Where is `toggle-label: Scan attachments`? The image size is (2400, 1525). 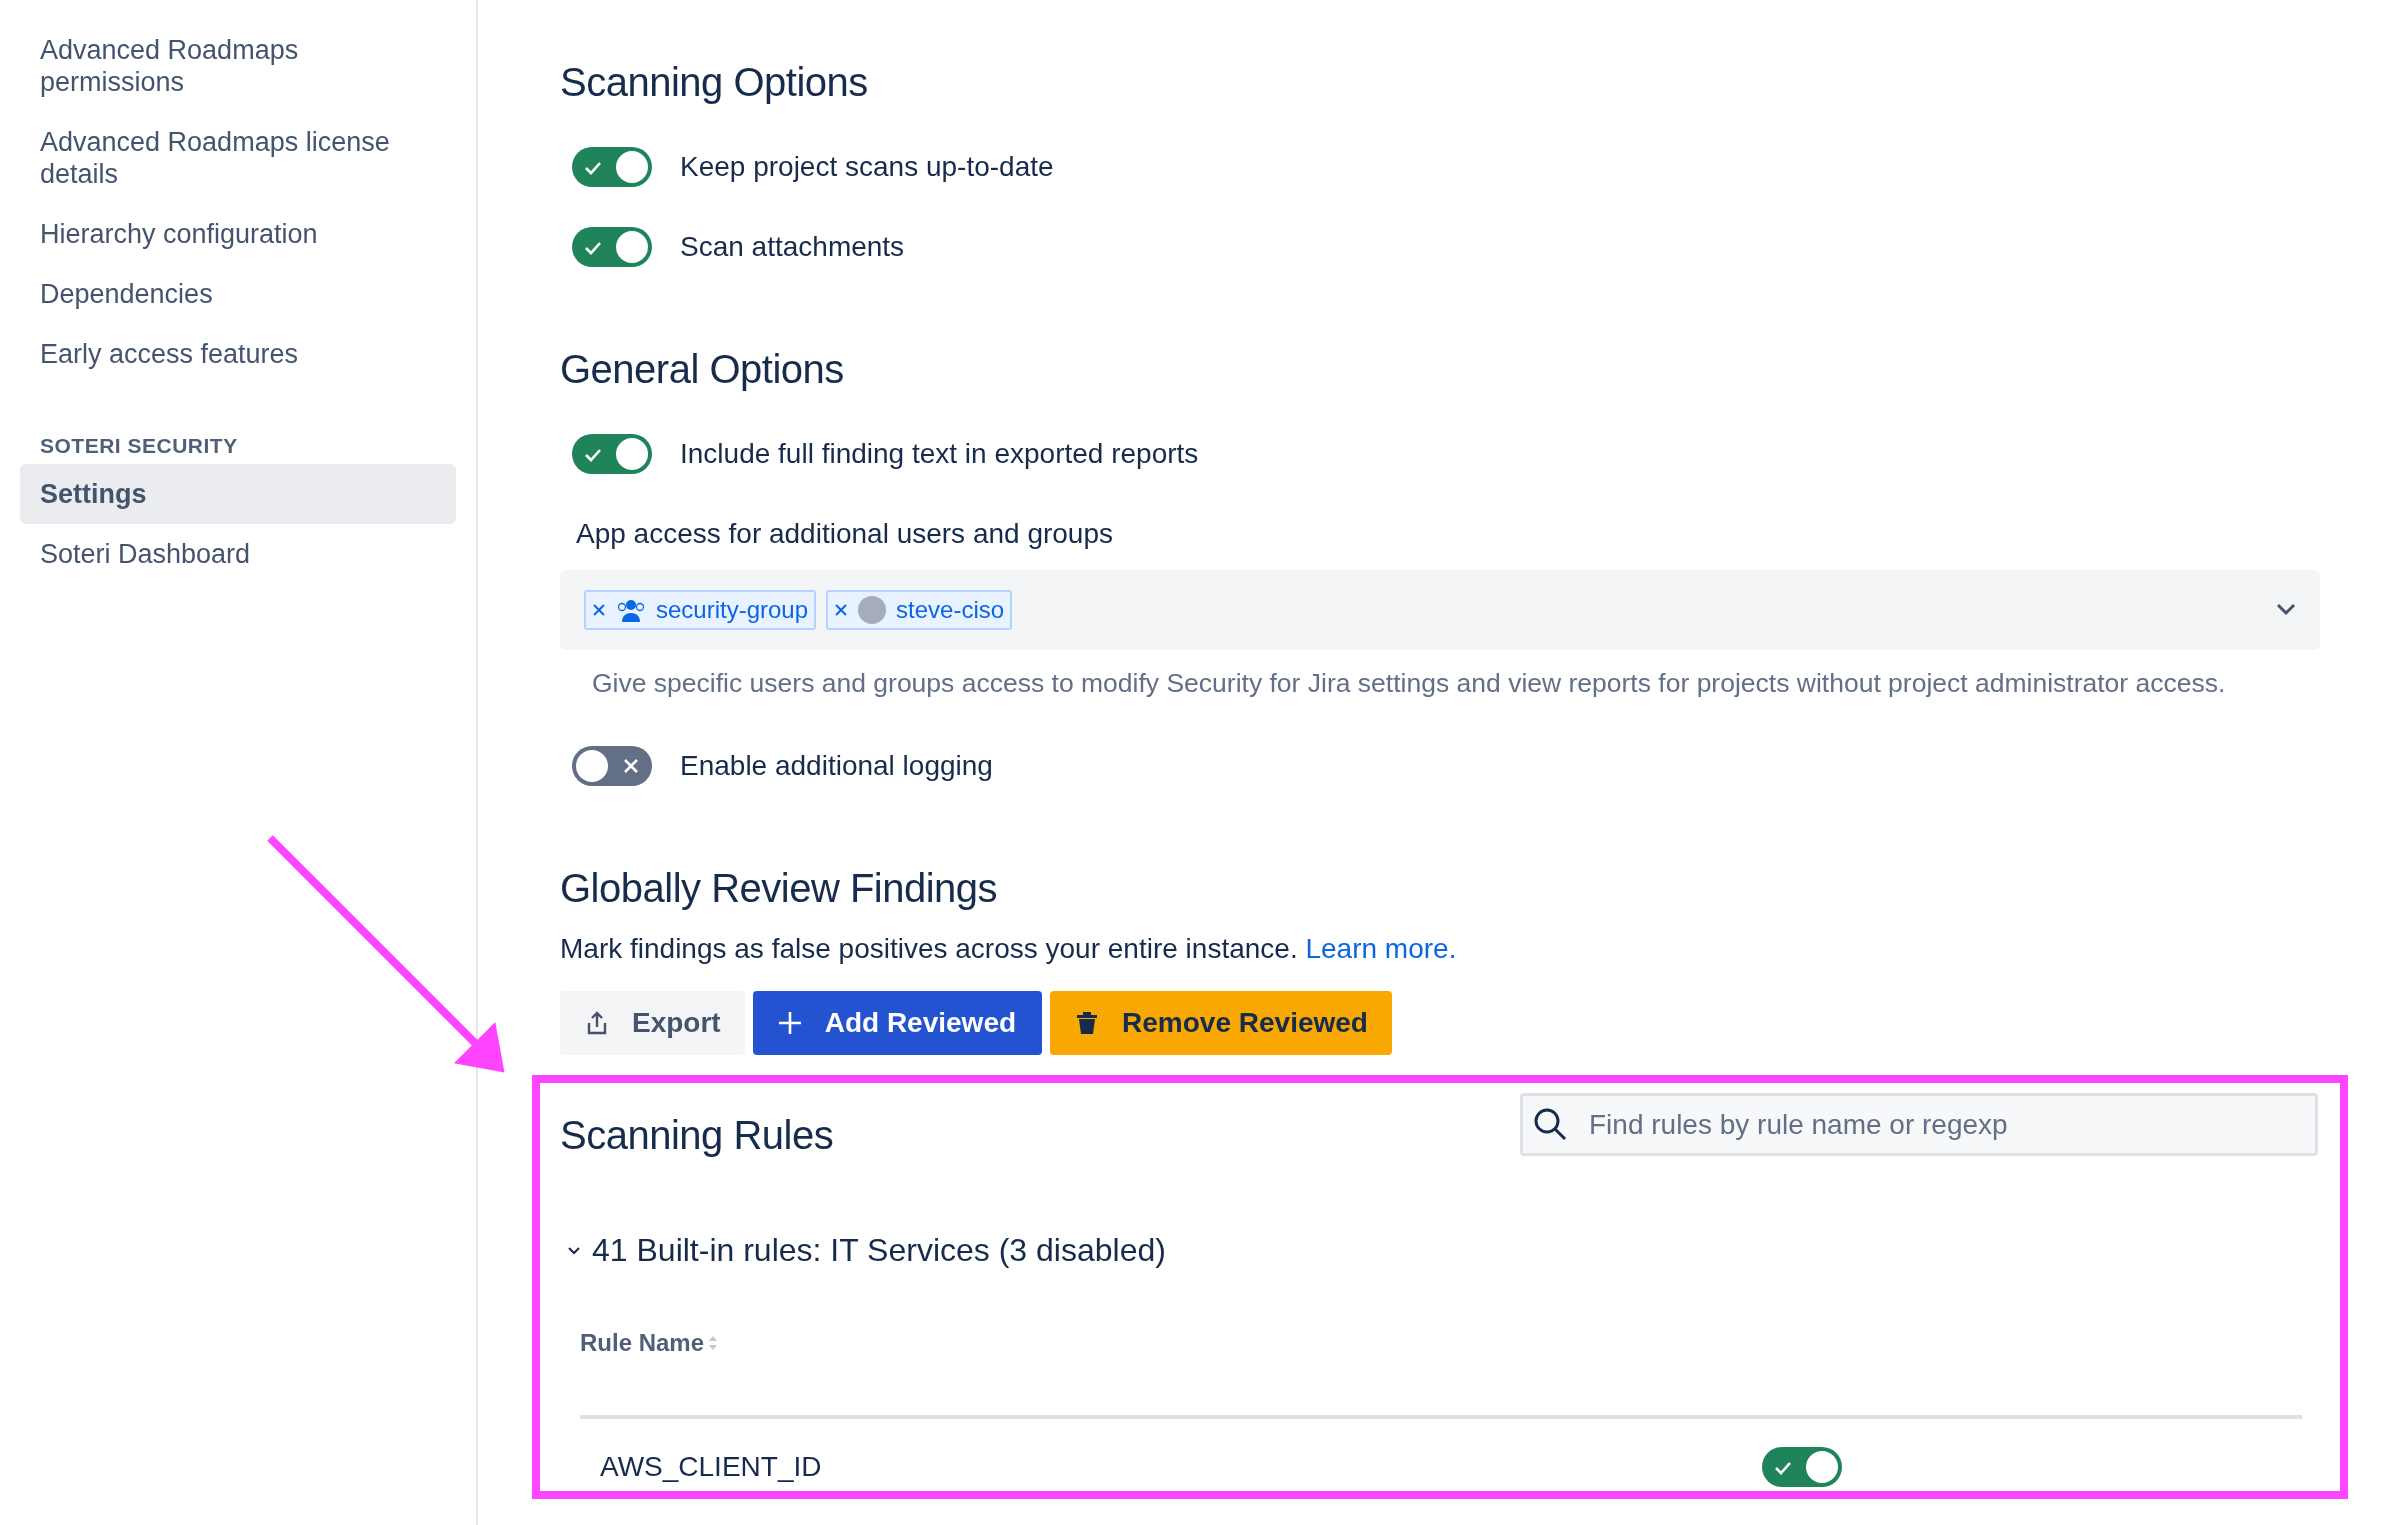 toggle-label: Scan attachments is located at coordinates (792, 247).